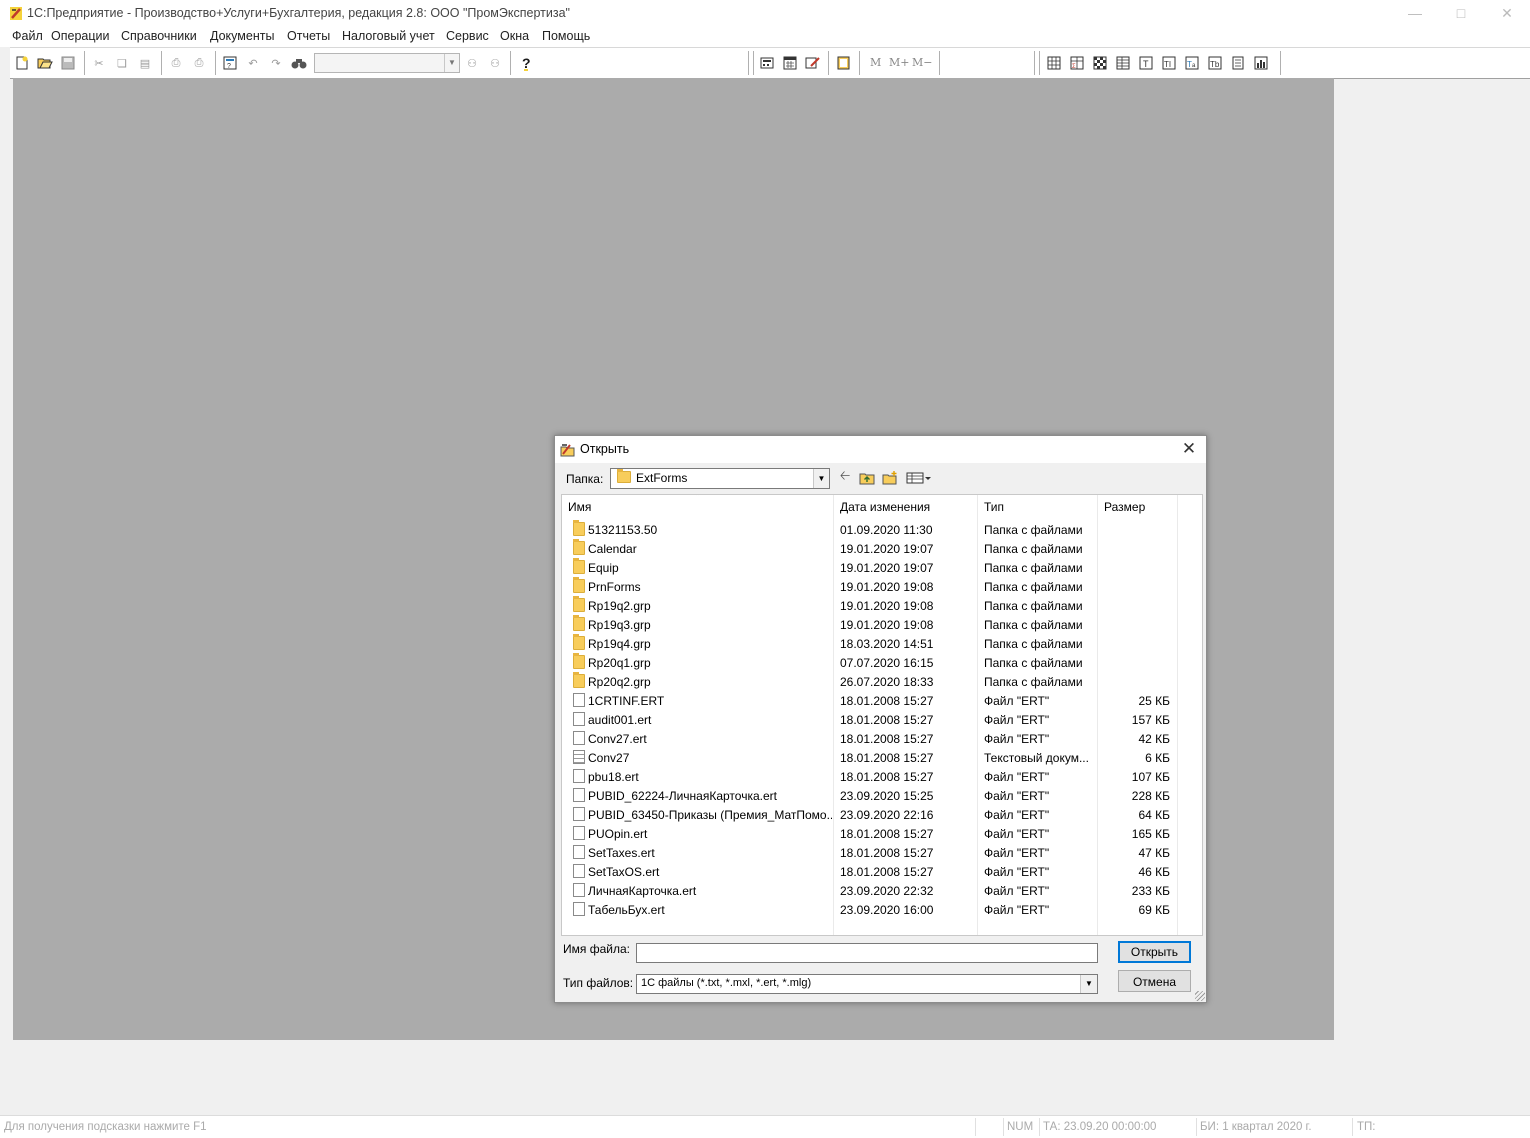 The height and width of the screenshot is (1138, 1530). Describe the element at coordinates (1146, 63) in the screenshot. I see `text-t-icon: T` at that location.